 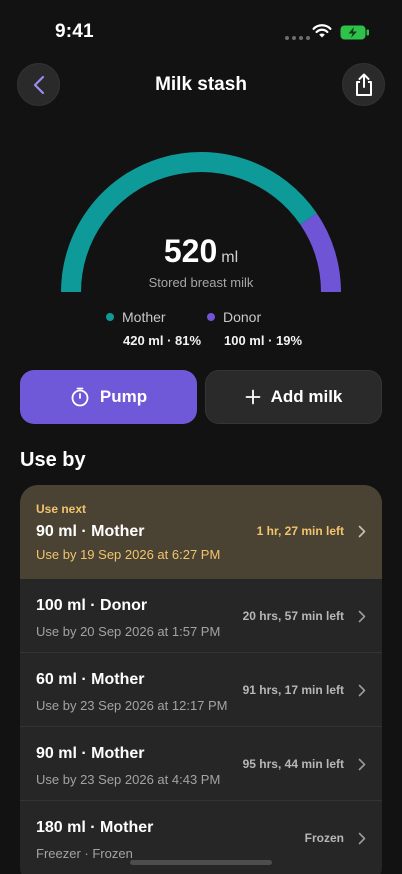 What do you see at coordinates (254, 328) in the screenshot?
I see `legend-donor: Donor 100 ml · 19%` at bounding box center [254, 328].